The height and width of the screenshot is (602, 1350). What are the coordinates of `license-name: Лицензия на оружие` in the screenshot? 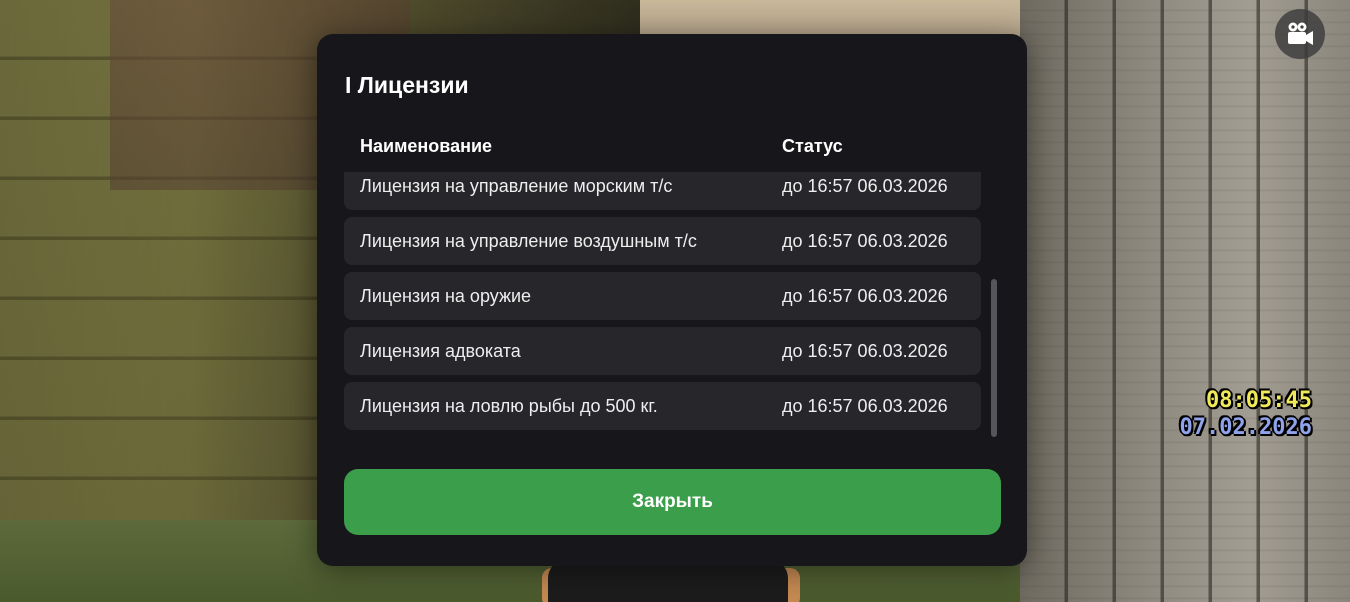 It's located at (446, 296).